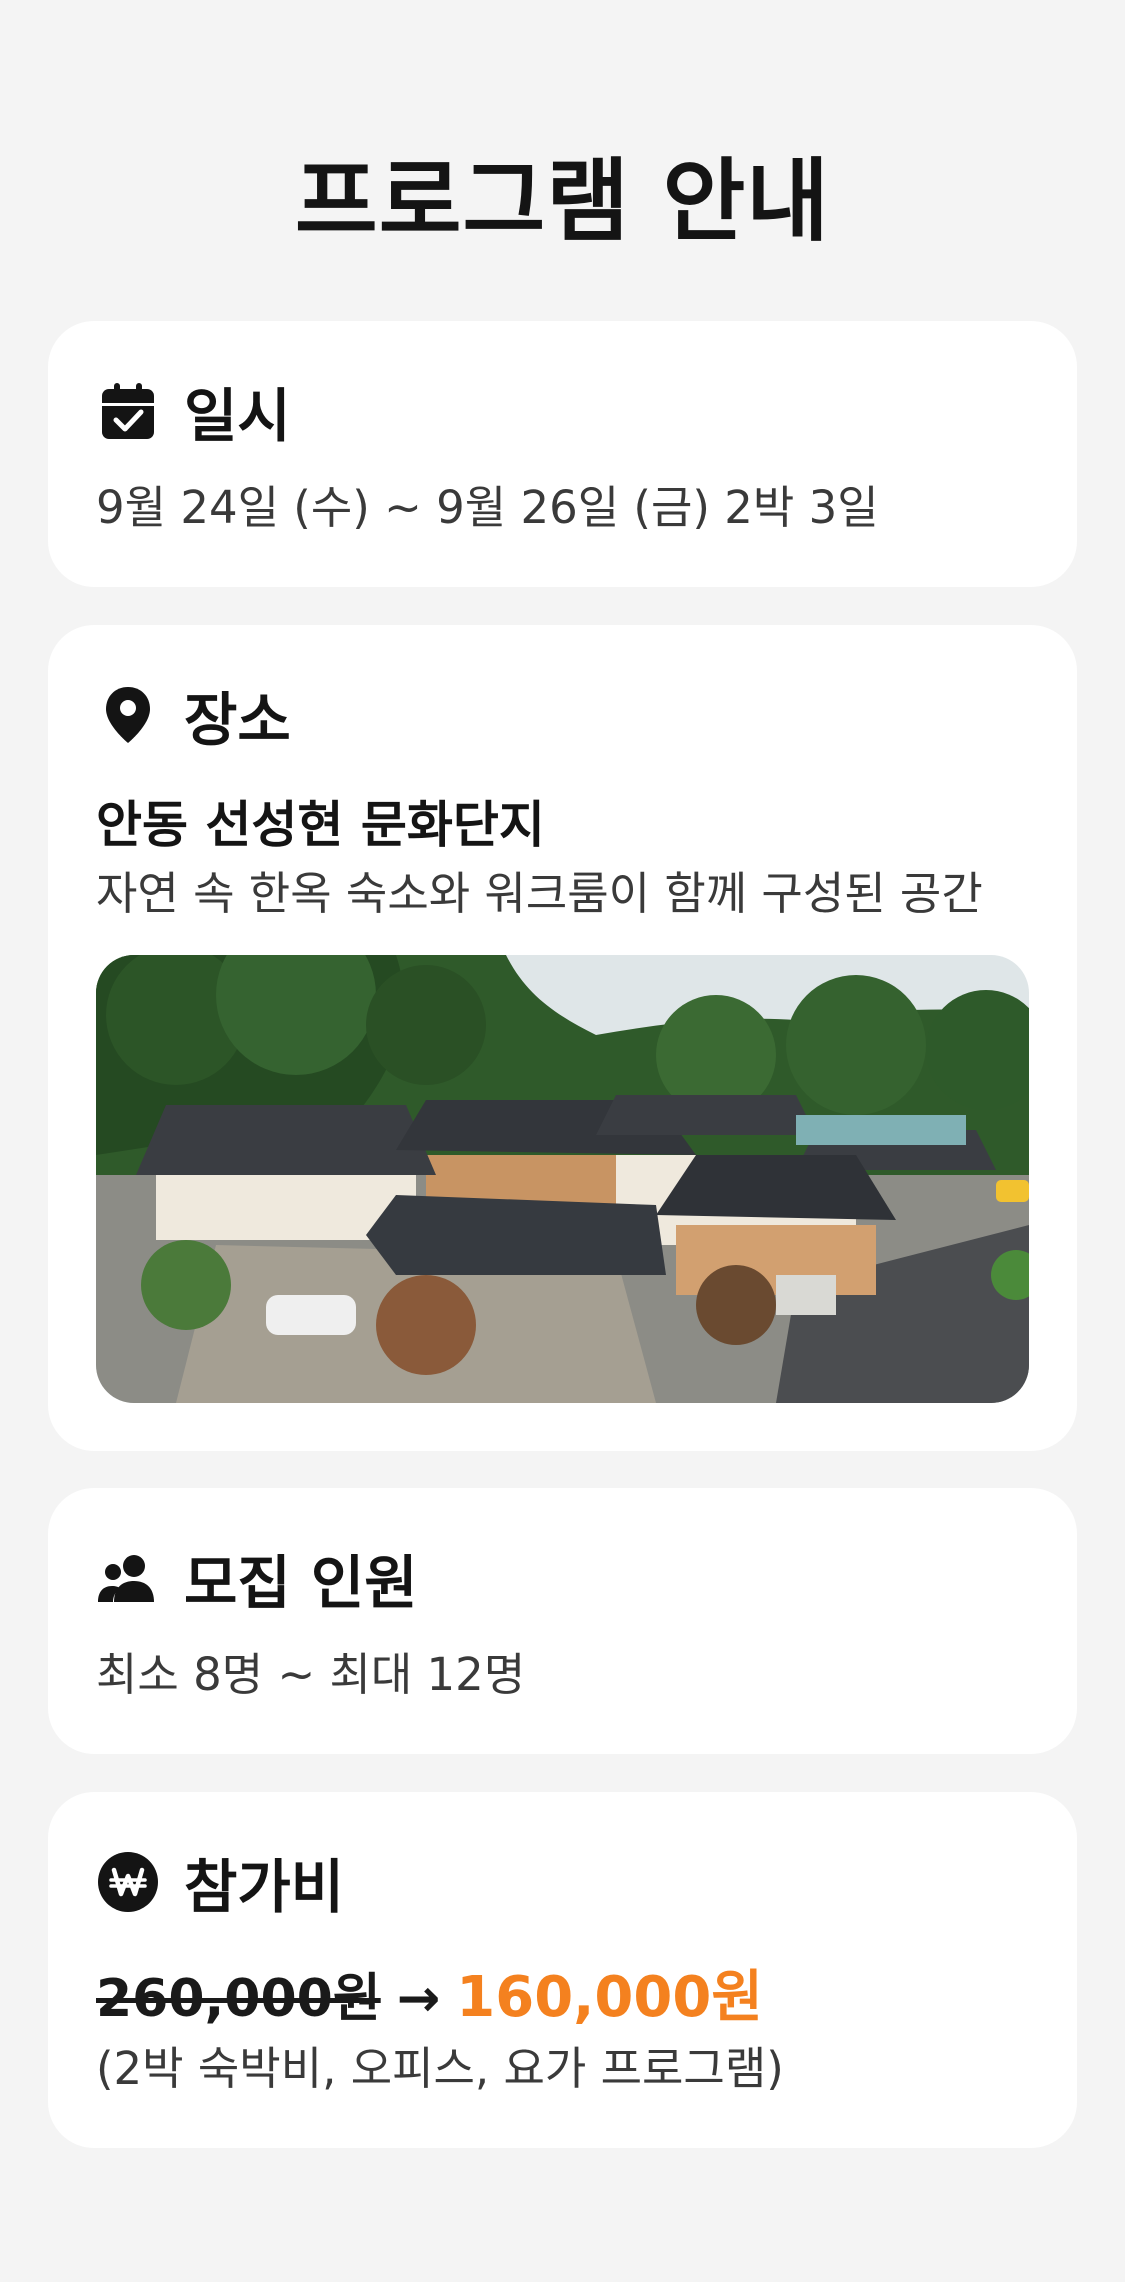  Describe the element at coordinates (264, 1887) in the screenshot. I see `fee-title: 참가비` at that location.